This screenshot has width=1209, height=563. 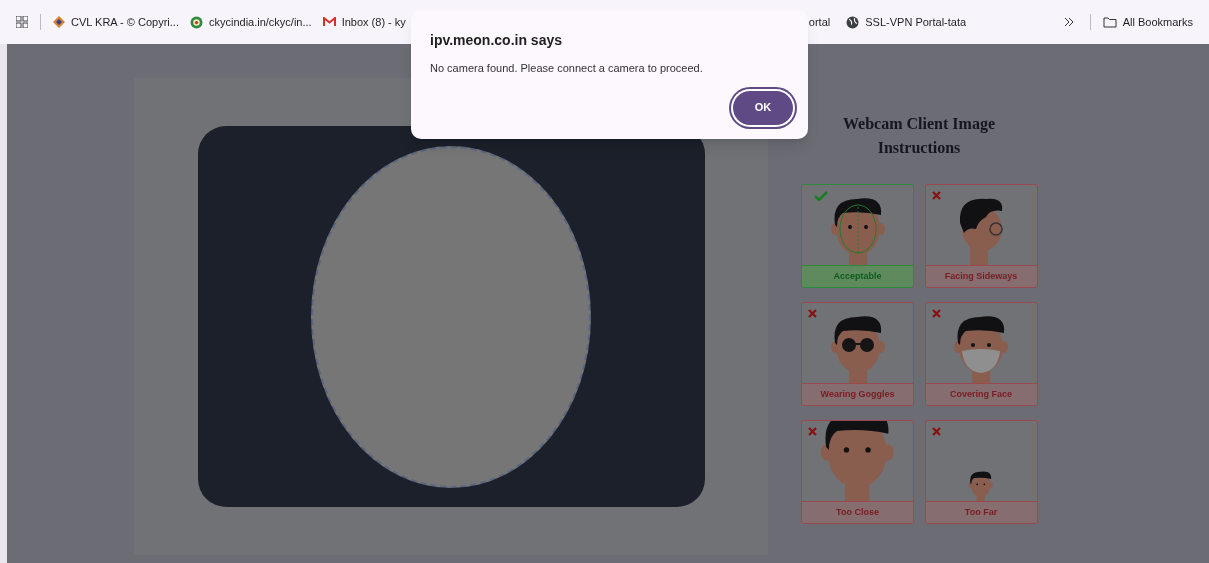 What do you see at coordinates (981, 394) in the screenshot?
I see `card-label: Covering Face` at bounding box center [981, 394].